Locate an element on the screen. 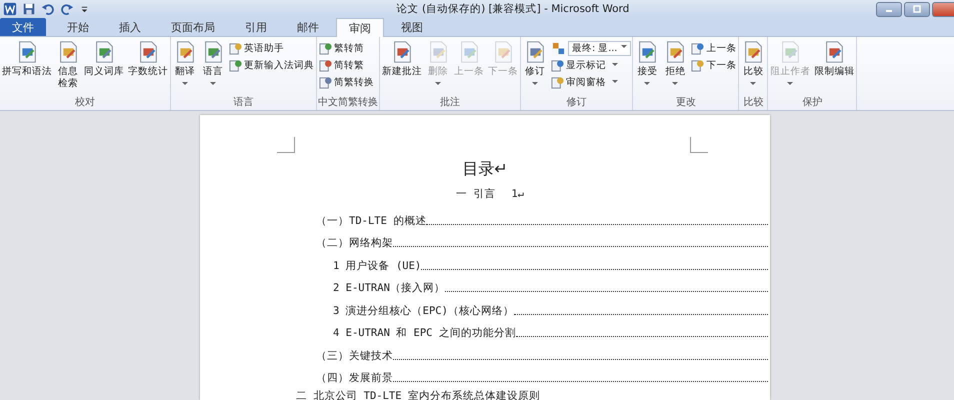  group-label: 批注 is located at coordinates (450, 103).